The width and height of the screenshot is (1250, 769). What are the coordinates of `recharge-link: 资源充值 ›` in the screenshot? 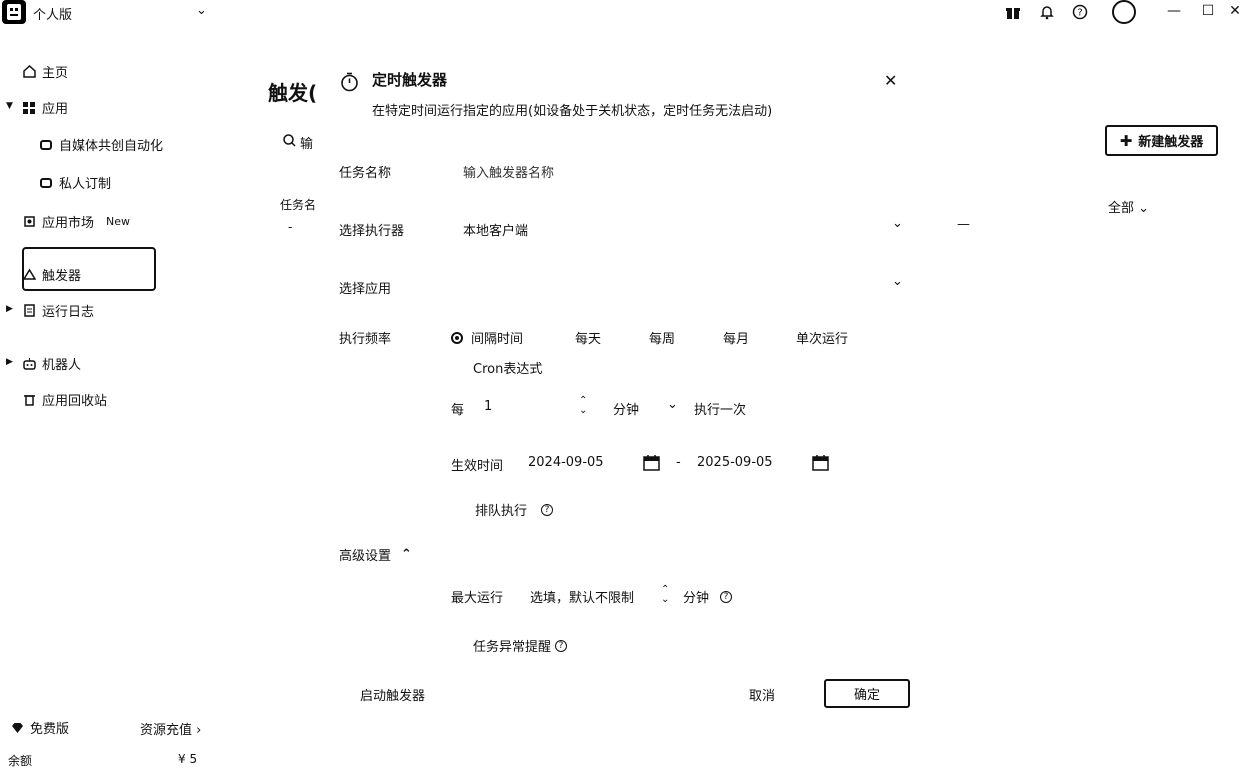 It's located at (170, 728).